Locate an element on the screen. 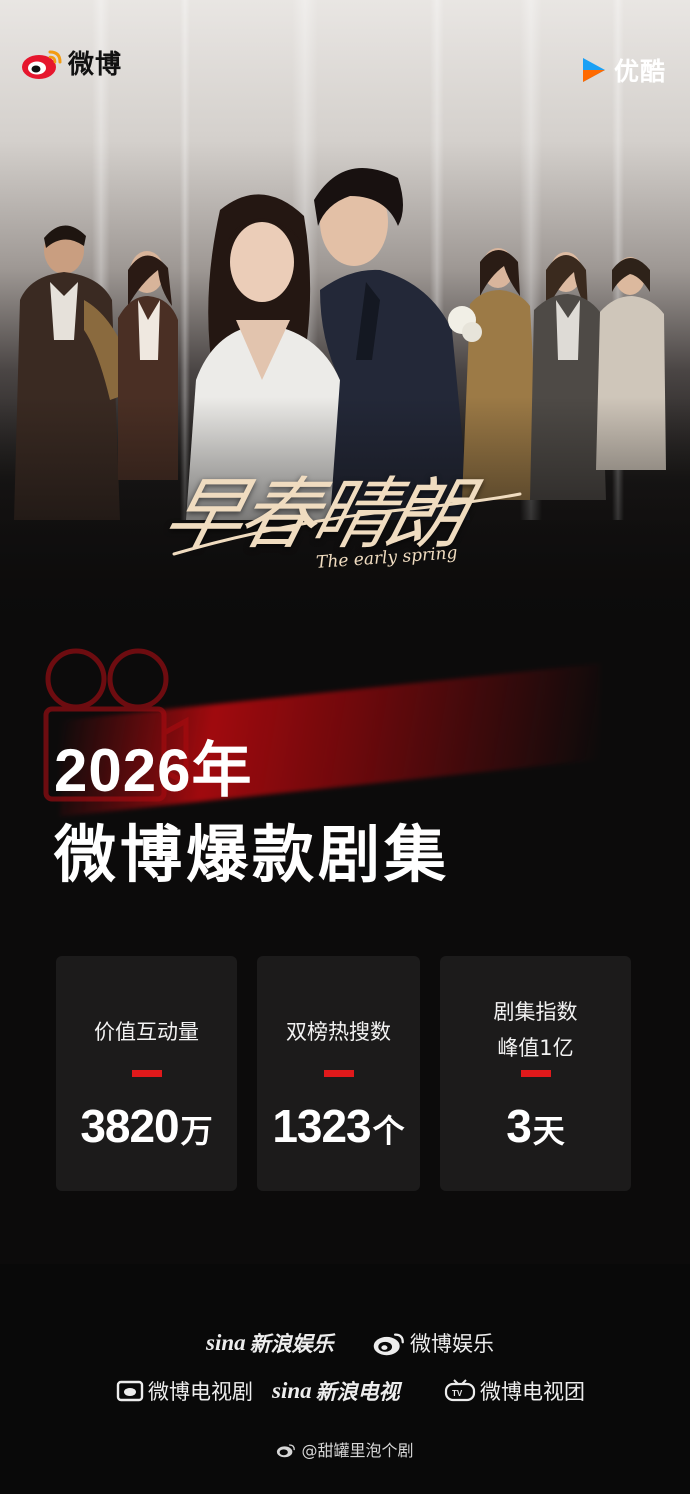  brand-weibo-ent: 微博娱乐 is located at coordinates (433, 1343).